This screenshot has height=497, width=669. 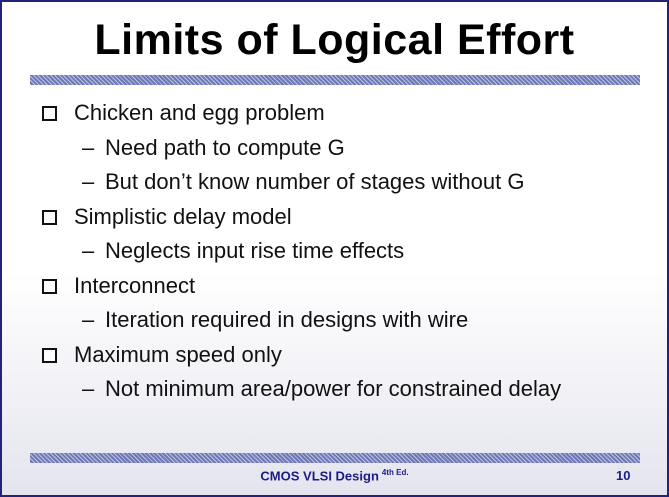 I want to click on footer-book-title: CMOS VLSI Design 4th Ed., so click(x=334, y=475).